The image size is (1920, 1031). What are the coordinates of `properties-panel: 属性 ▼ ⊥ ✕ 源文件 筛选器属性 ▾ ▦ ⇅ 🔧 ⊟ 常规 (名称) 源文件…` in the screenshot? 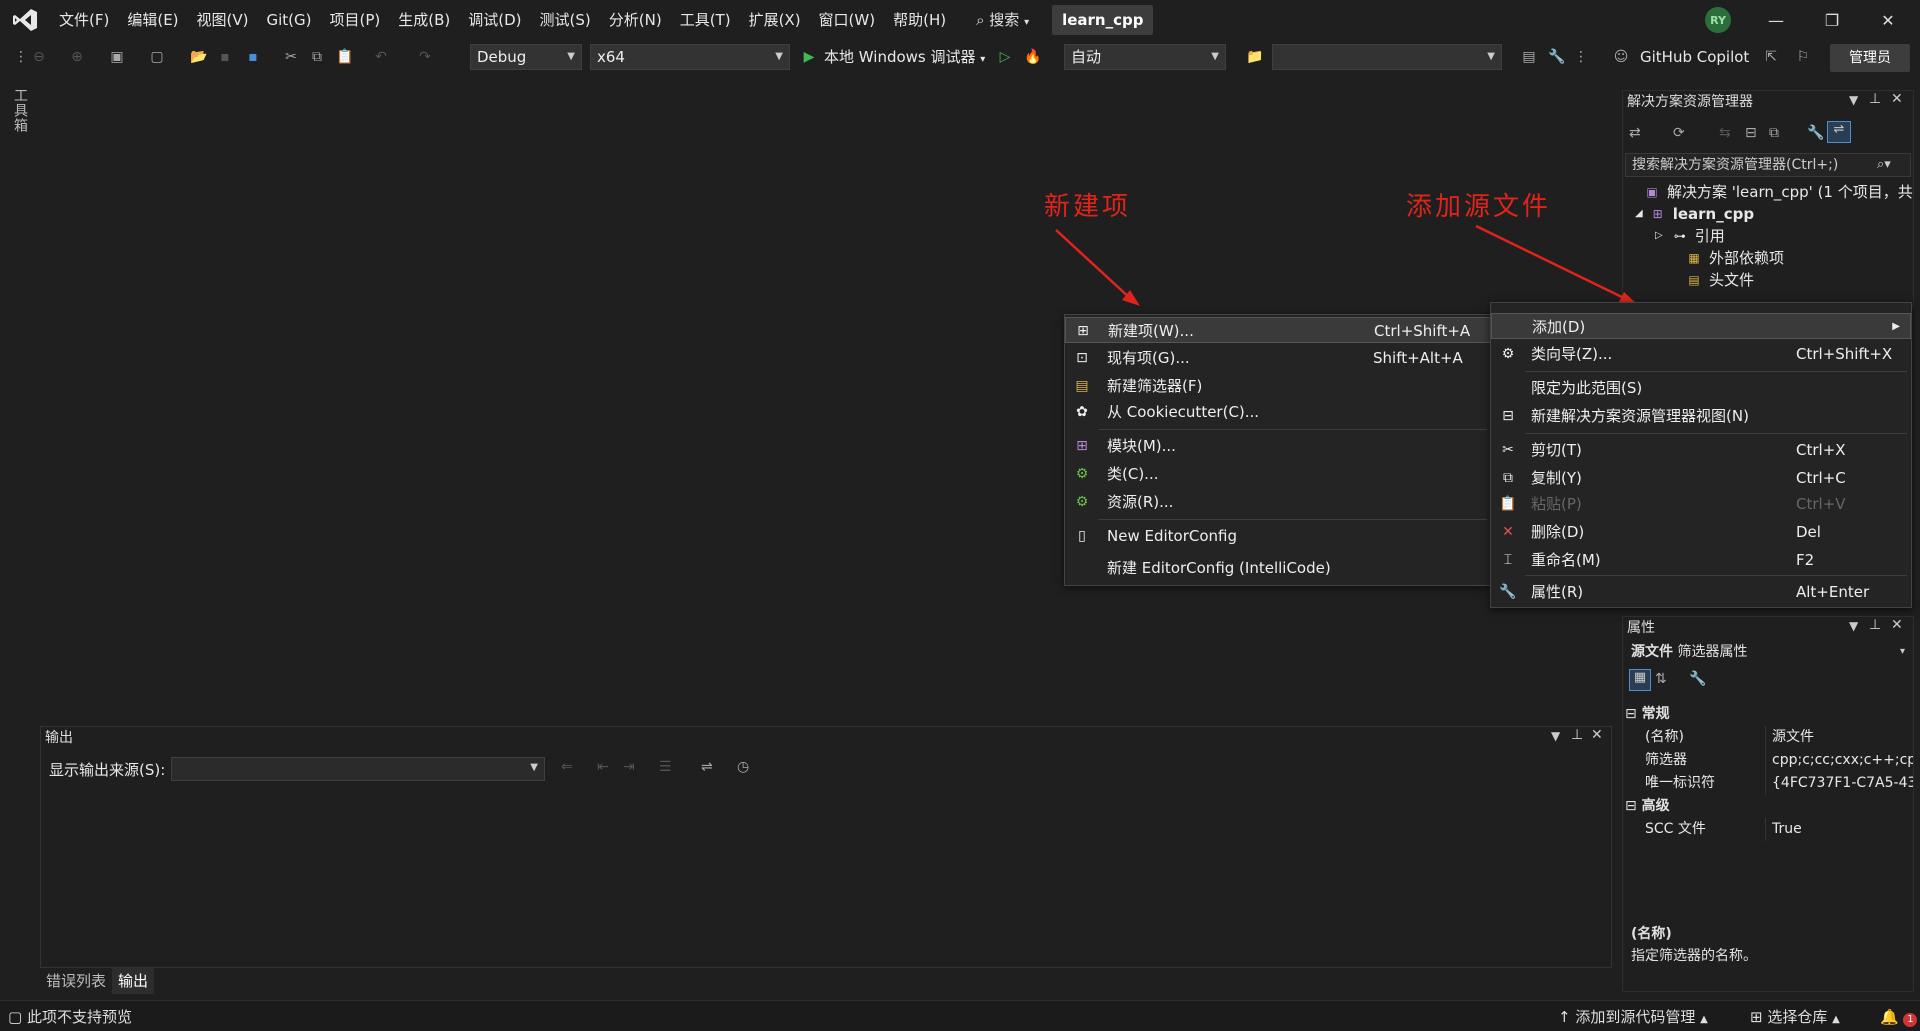 It's located at (1768, 804).